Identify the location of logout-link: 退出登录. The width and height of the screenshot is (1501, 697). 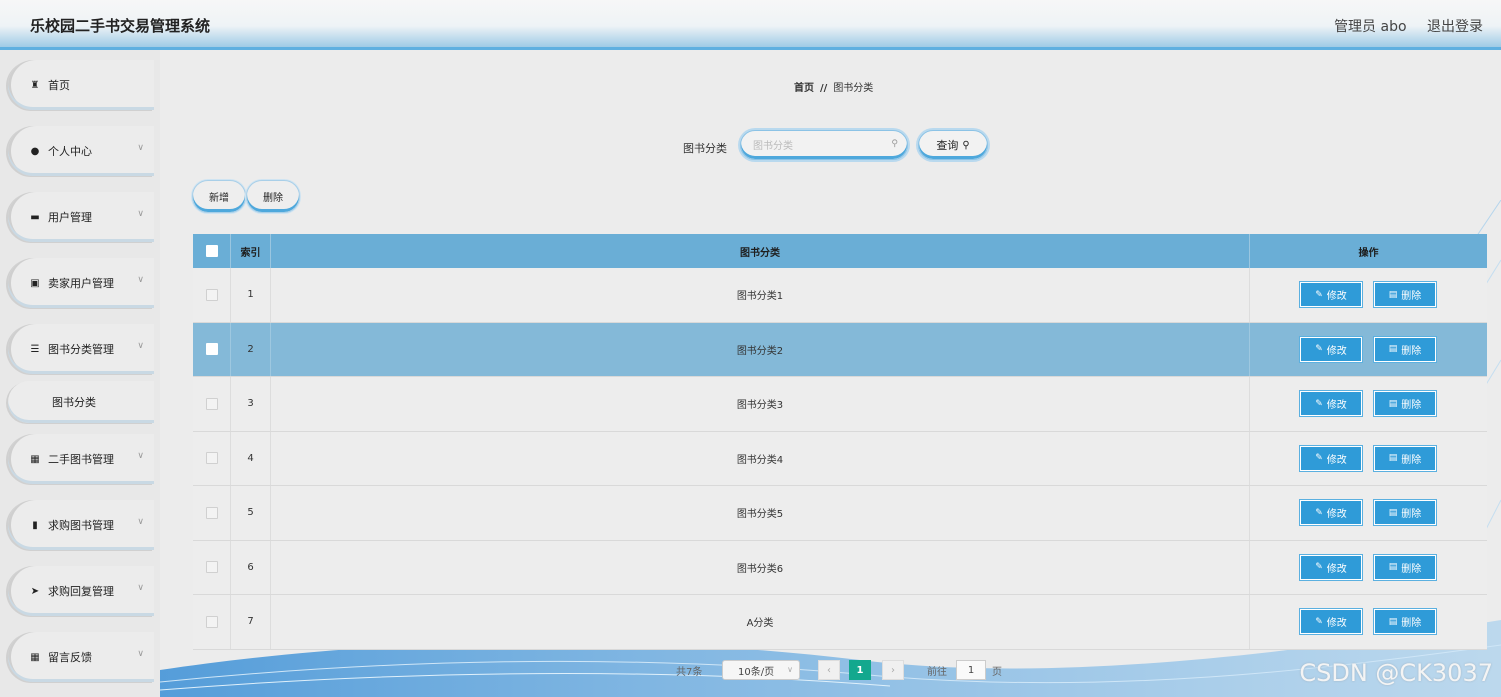
(1455, 27).